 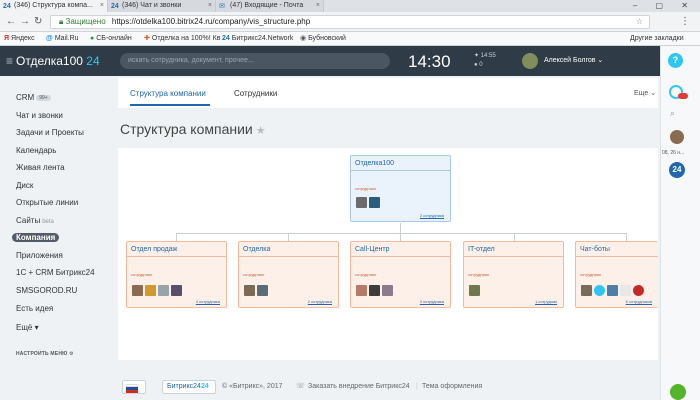 What do you see at coordinates (186, 129) in the screenshot?
I see `page-title-text: Структура компании` at bounding box center [186, 129].